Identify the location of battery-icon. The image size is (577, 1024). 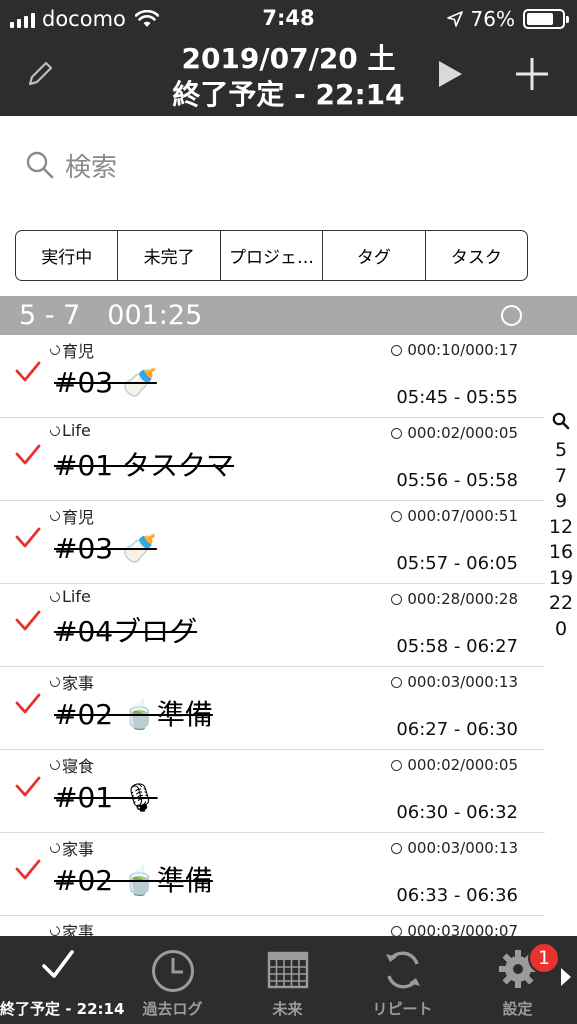
(546, 19).